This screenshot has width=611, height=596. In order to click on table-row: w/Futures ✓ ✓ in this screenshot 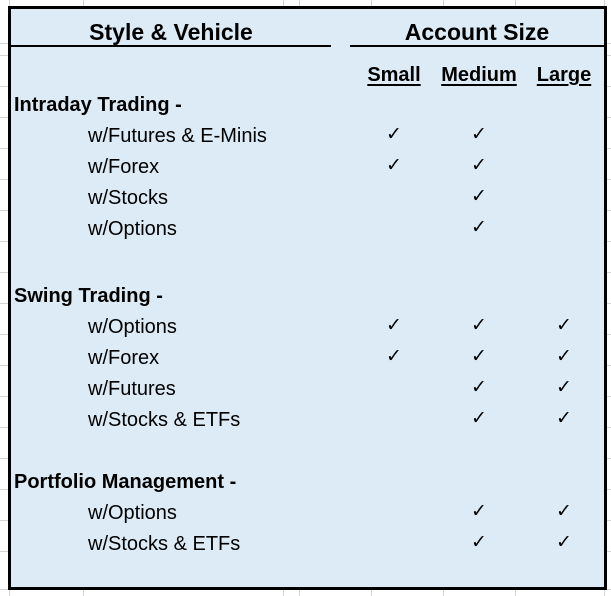, I will do `click(307, 392)`.